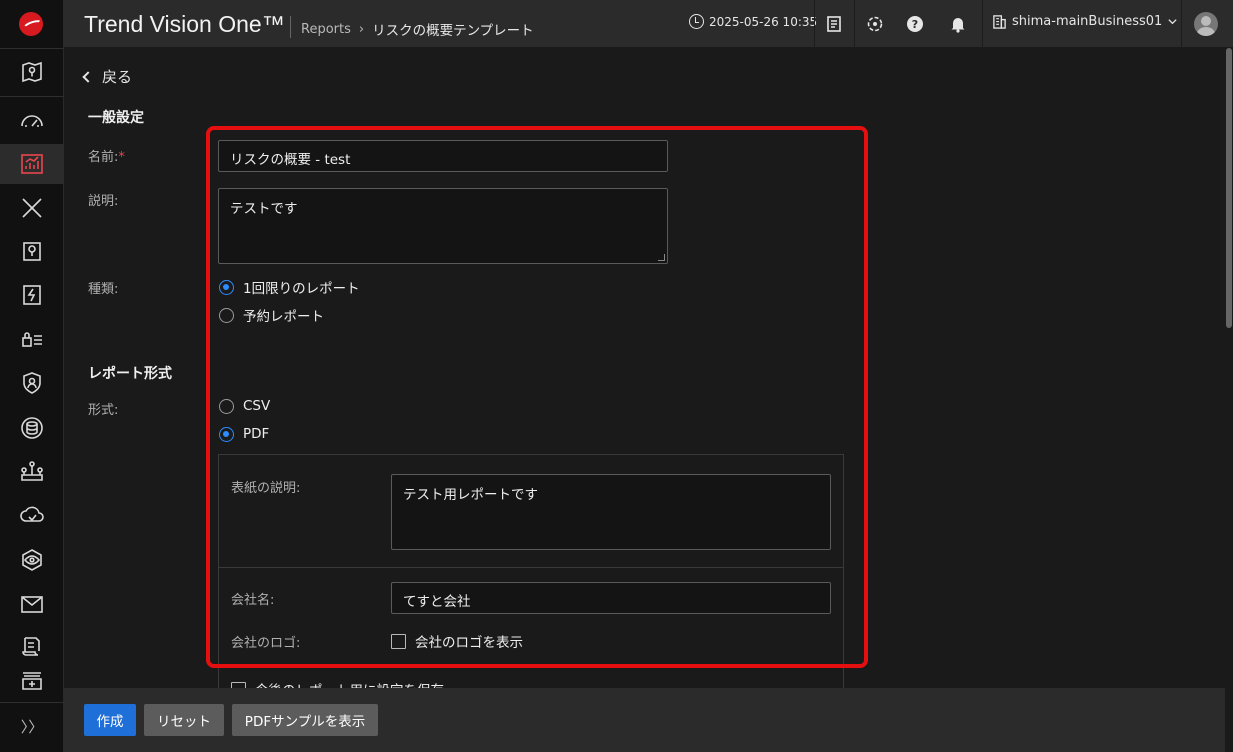 The image size is (1233, 752). I want to click on breadcrumb-current: リスクの概要テンプレート, so click(453, 31).